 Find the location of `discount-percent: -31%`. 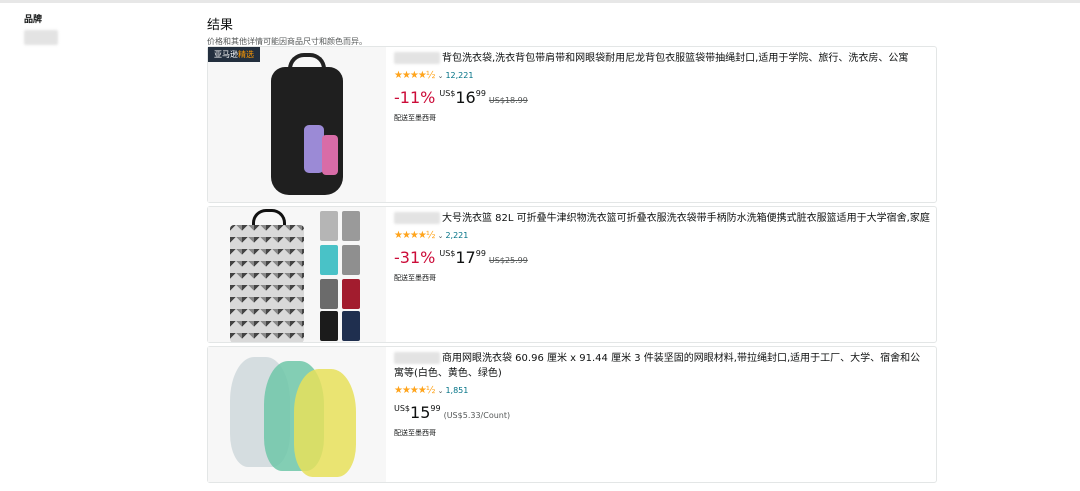

discount-percent: -31% is located at coordinates (415, 257).